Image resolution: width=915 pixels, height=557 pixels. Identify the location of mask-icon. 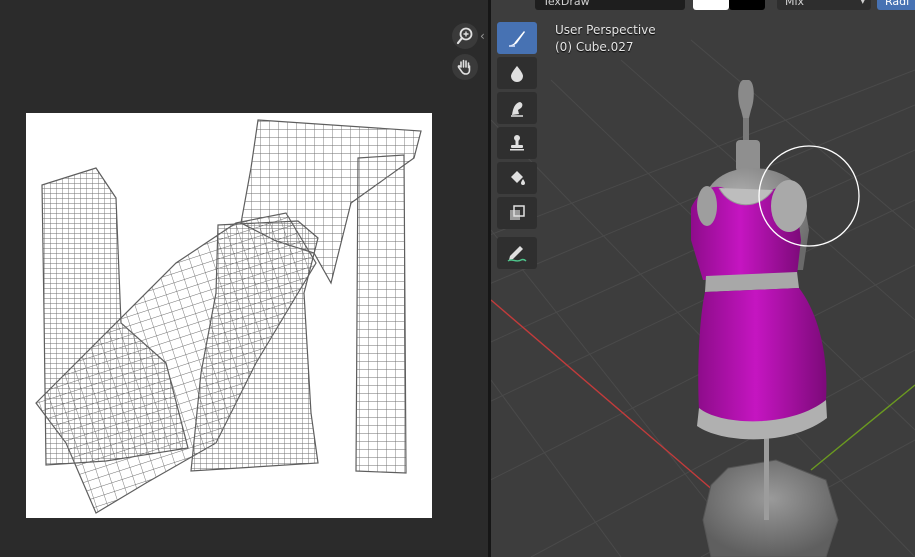
(517, 212).